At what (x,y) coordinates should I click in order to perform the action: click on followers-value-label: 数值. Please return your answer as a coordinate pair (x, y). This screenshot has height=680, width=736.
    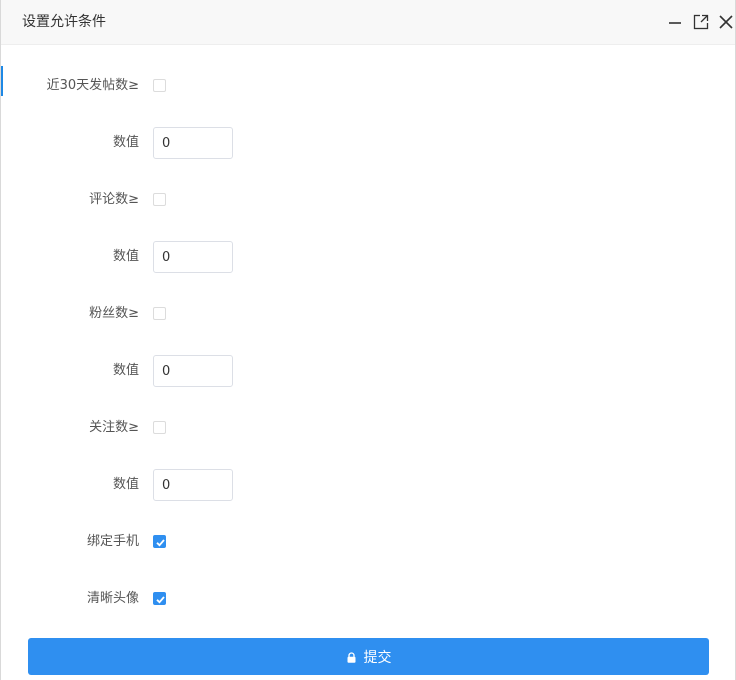
    Looking at the image, I should click on (125, 370).